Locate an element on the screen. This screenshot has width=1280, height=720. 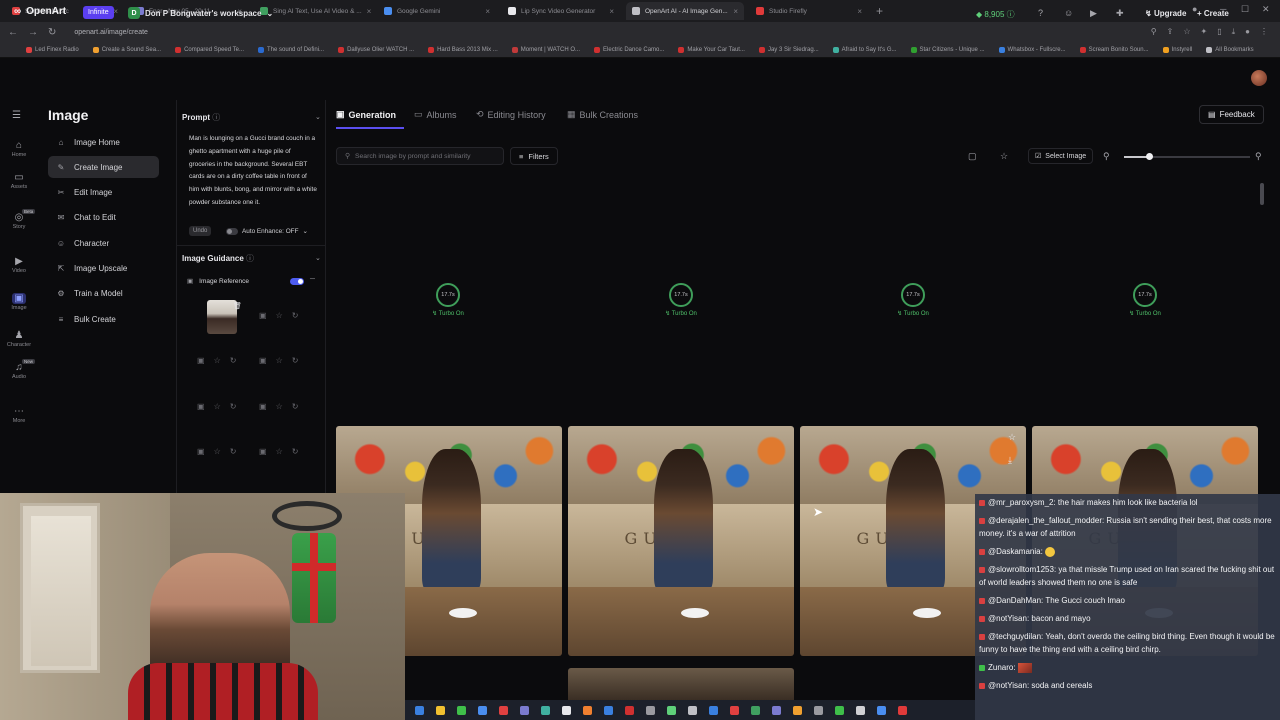
favorites-star-icon: ☆ is located at coordinates (1004, 156).